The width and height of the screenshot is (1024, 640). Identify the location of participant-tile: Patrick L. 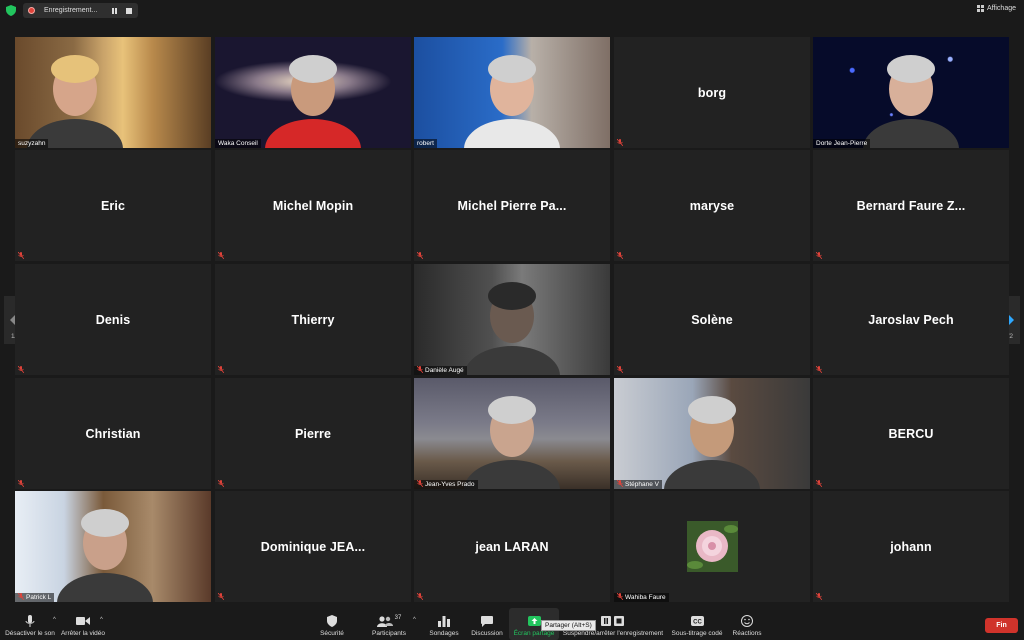
(113, 546).